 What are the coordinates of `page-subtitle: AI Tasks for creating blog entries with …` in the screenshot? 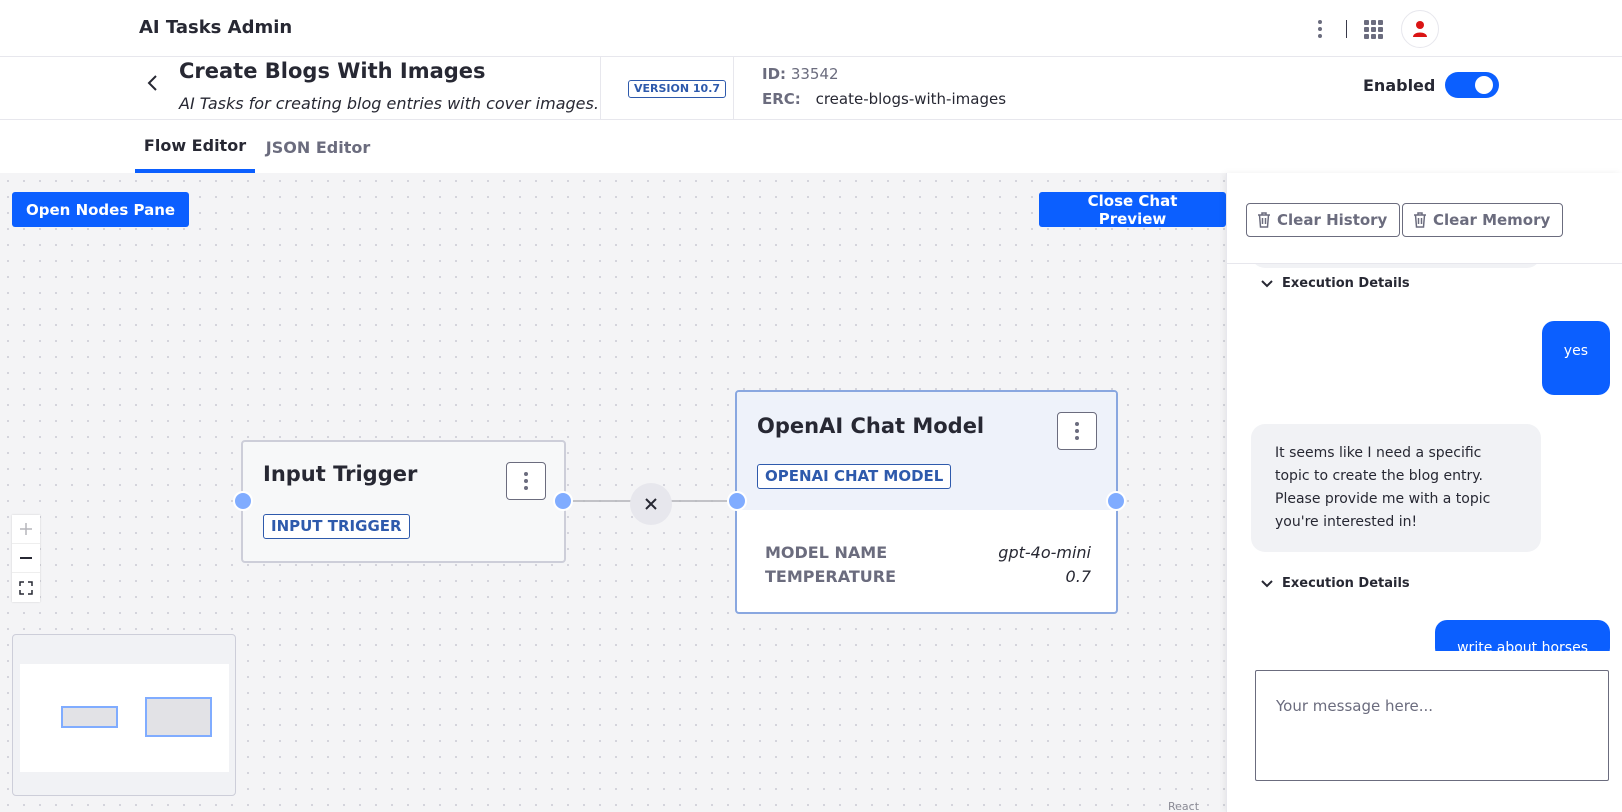 It's located at (389, 103).